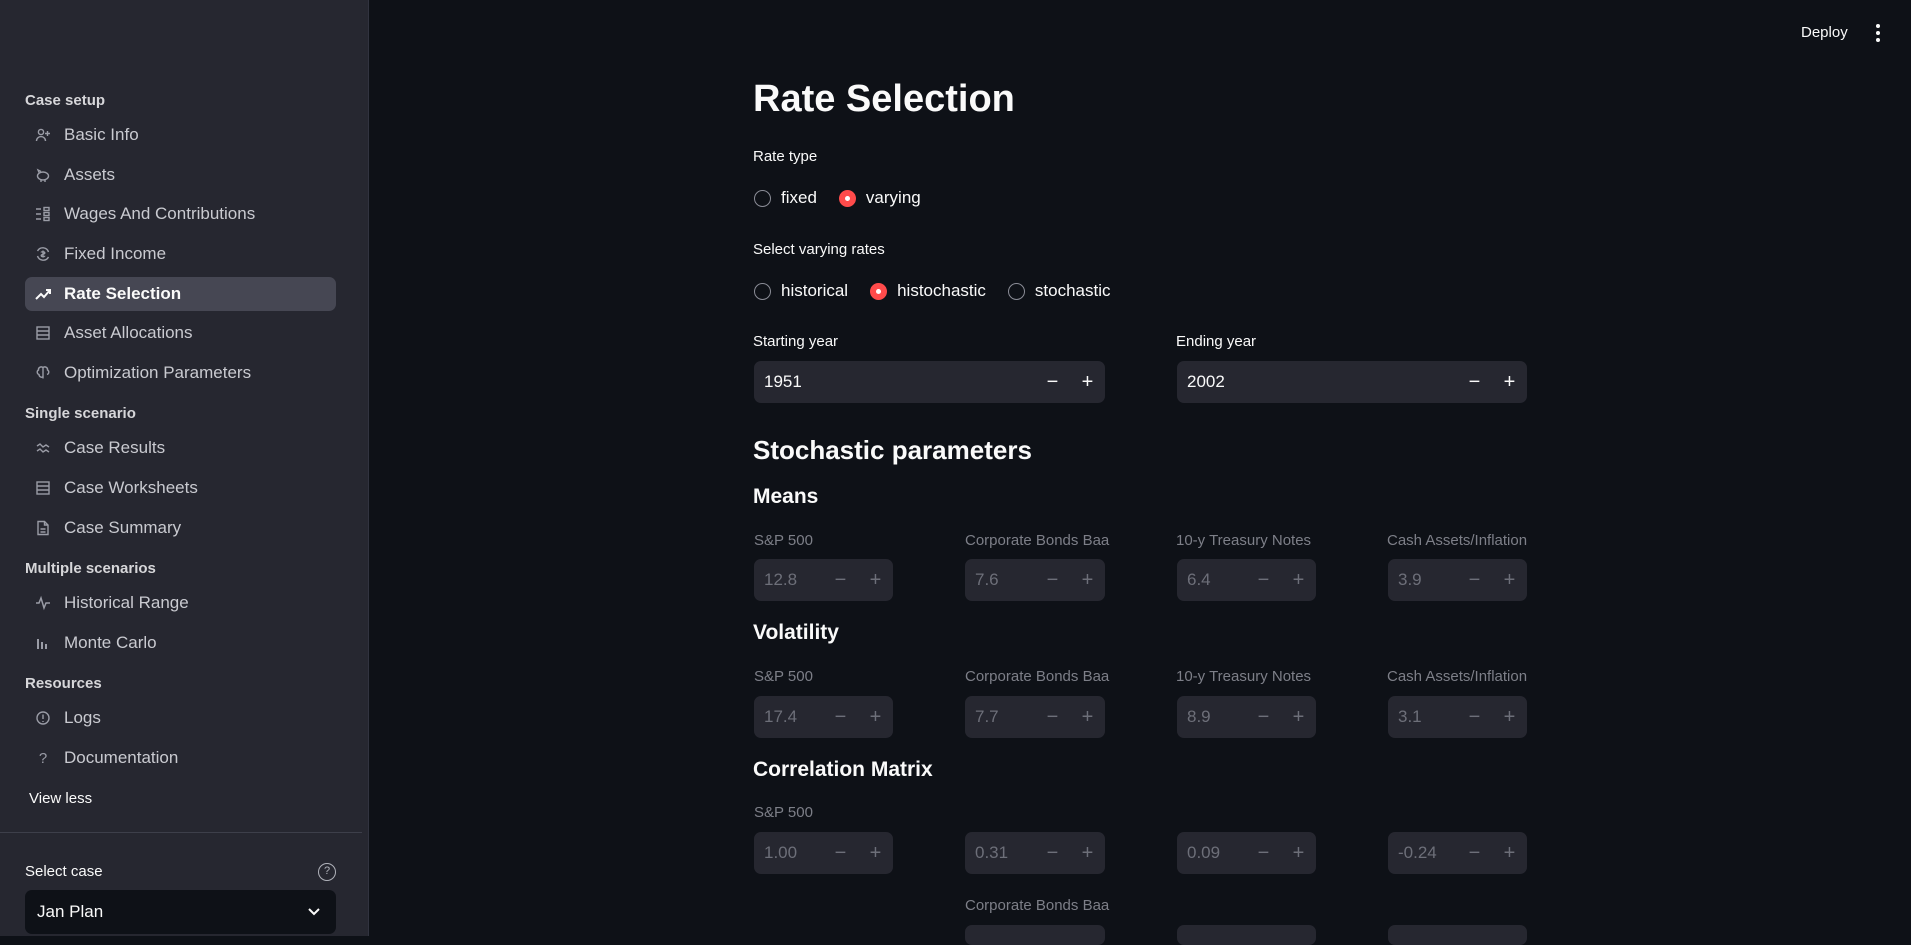 The width and height of the screenshot is (1911, 945). What do you see at coordinates (180, 758) in the screenshot?
I see `sidebar-item-documentation: ? Documentation` at bounding box center [180, 758].